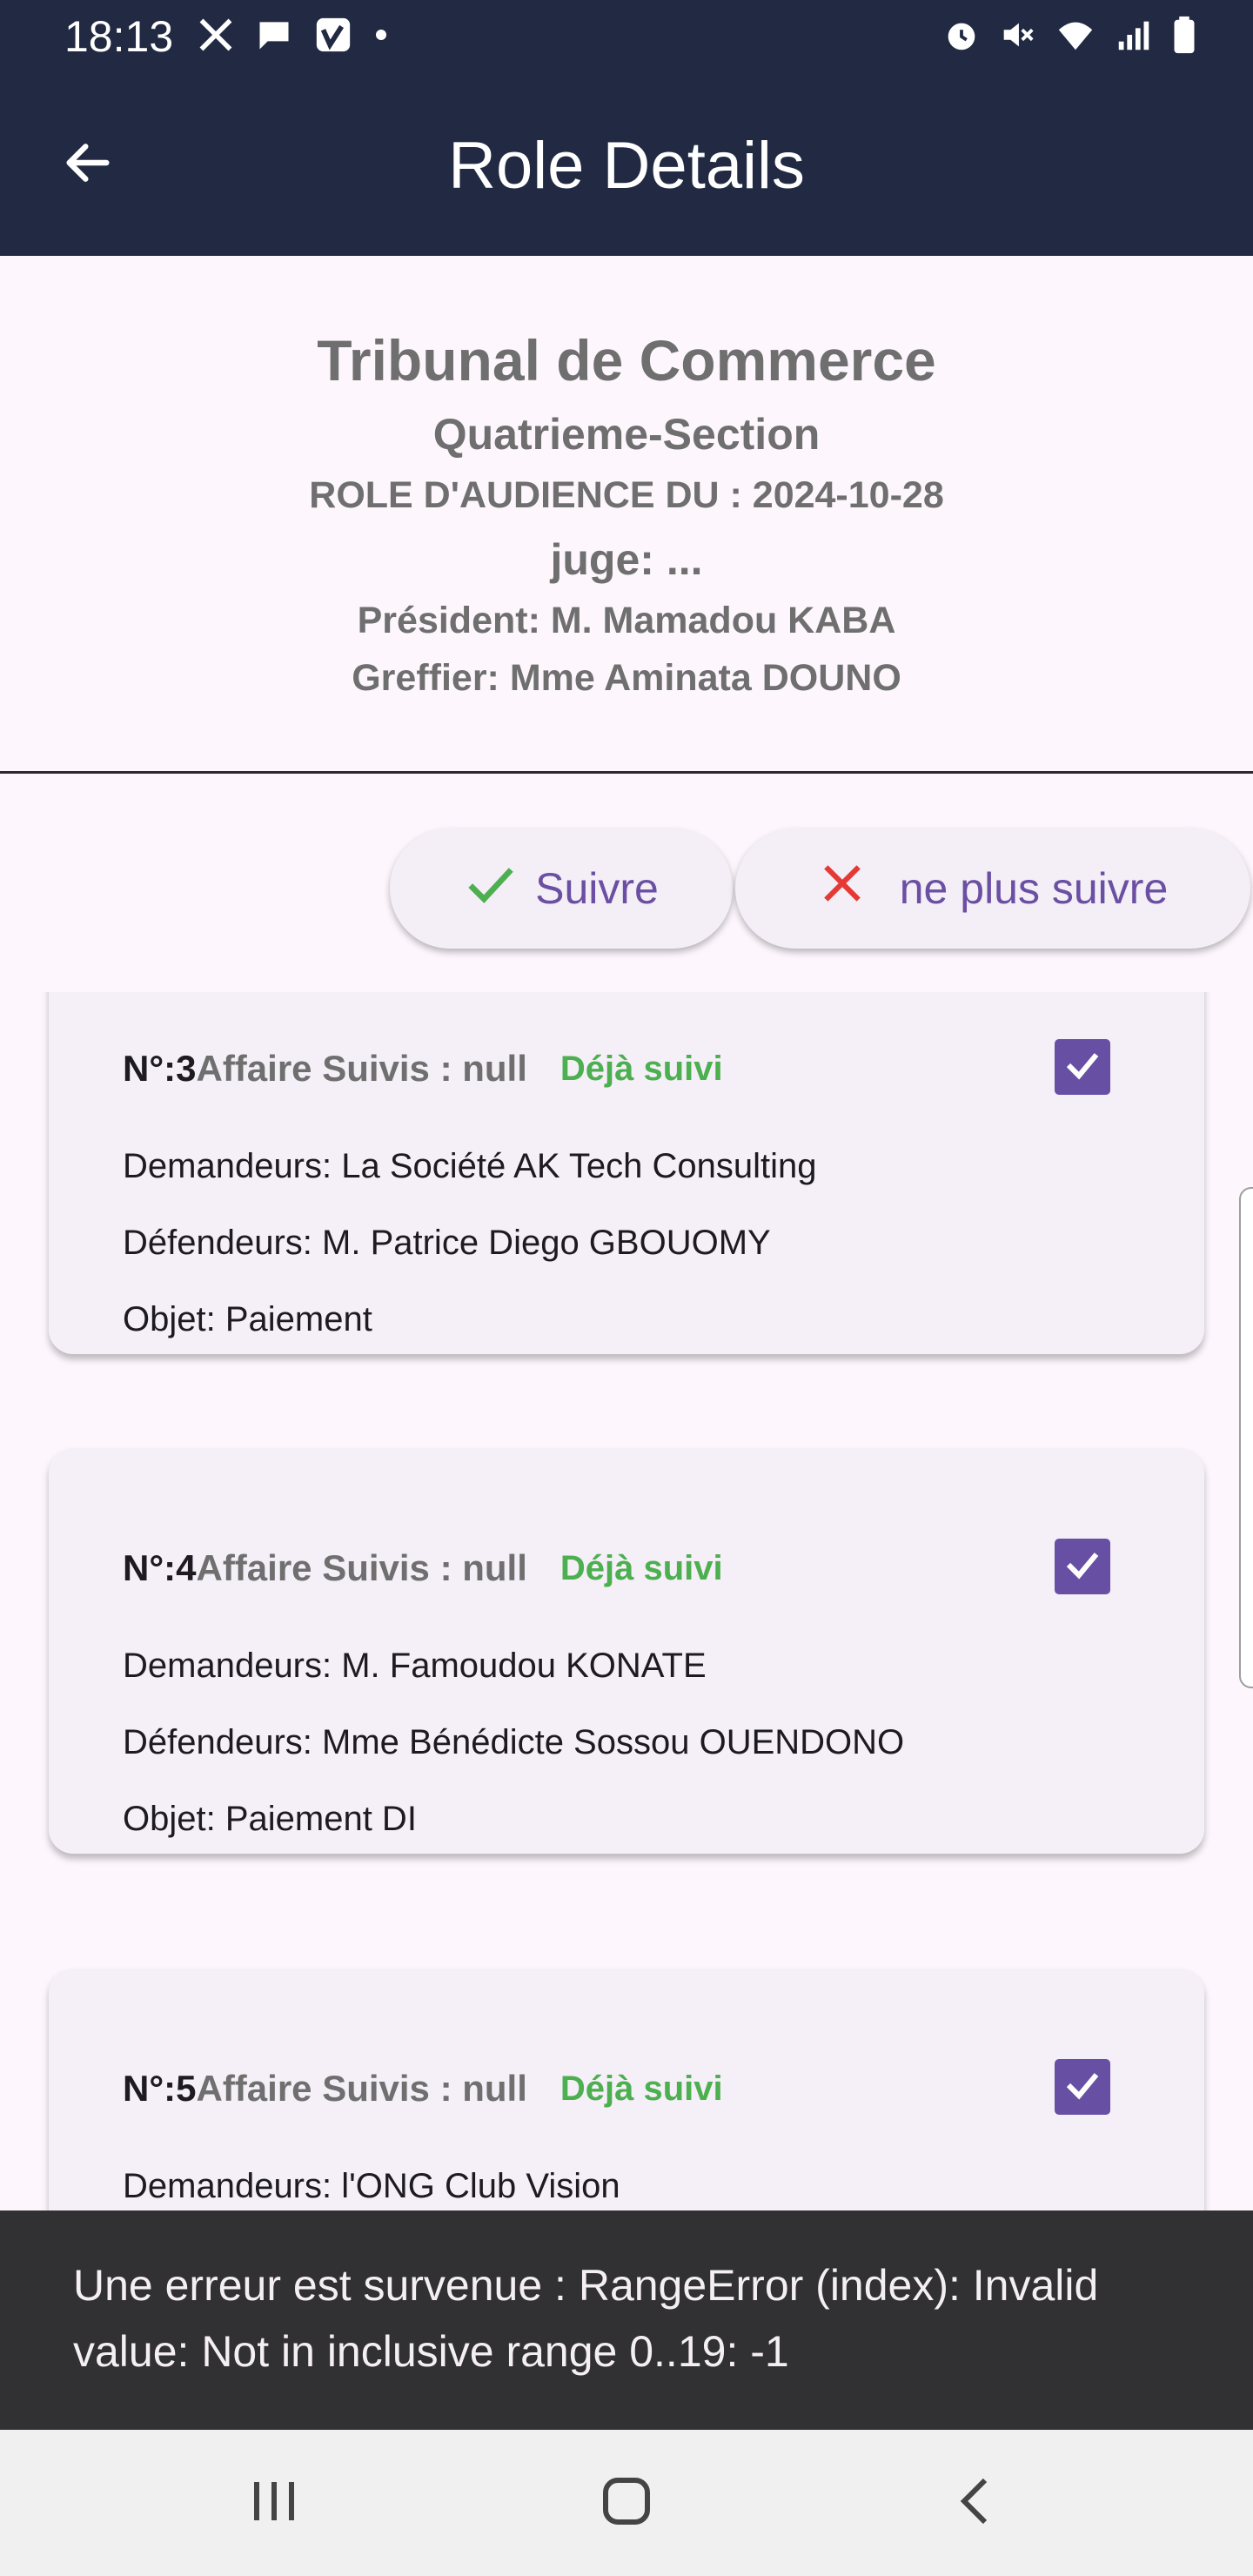 The height and width of the screenshot is (2576, 1253). Describe the element at coordinates (1034, 888) in the screenshot. I see `unfollow-button-label: ne plus suivre` at that location.